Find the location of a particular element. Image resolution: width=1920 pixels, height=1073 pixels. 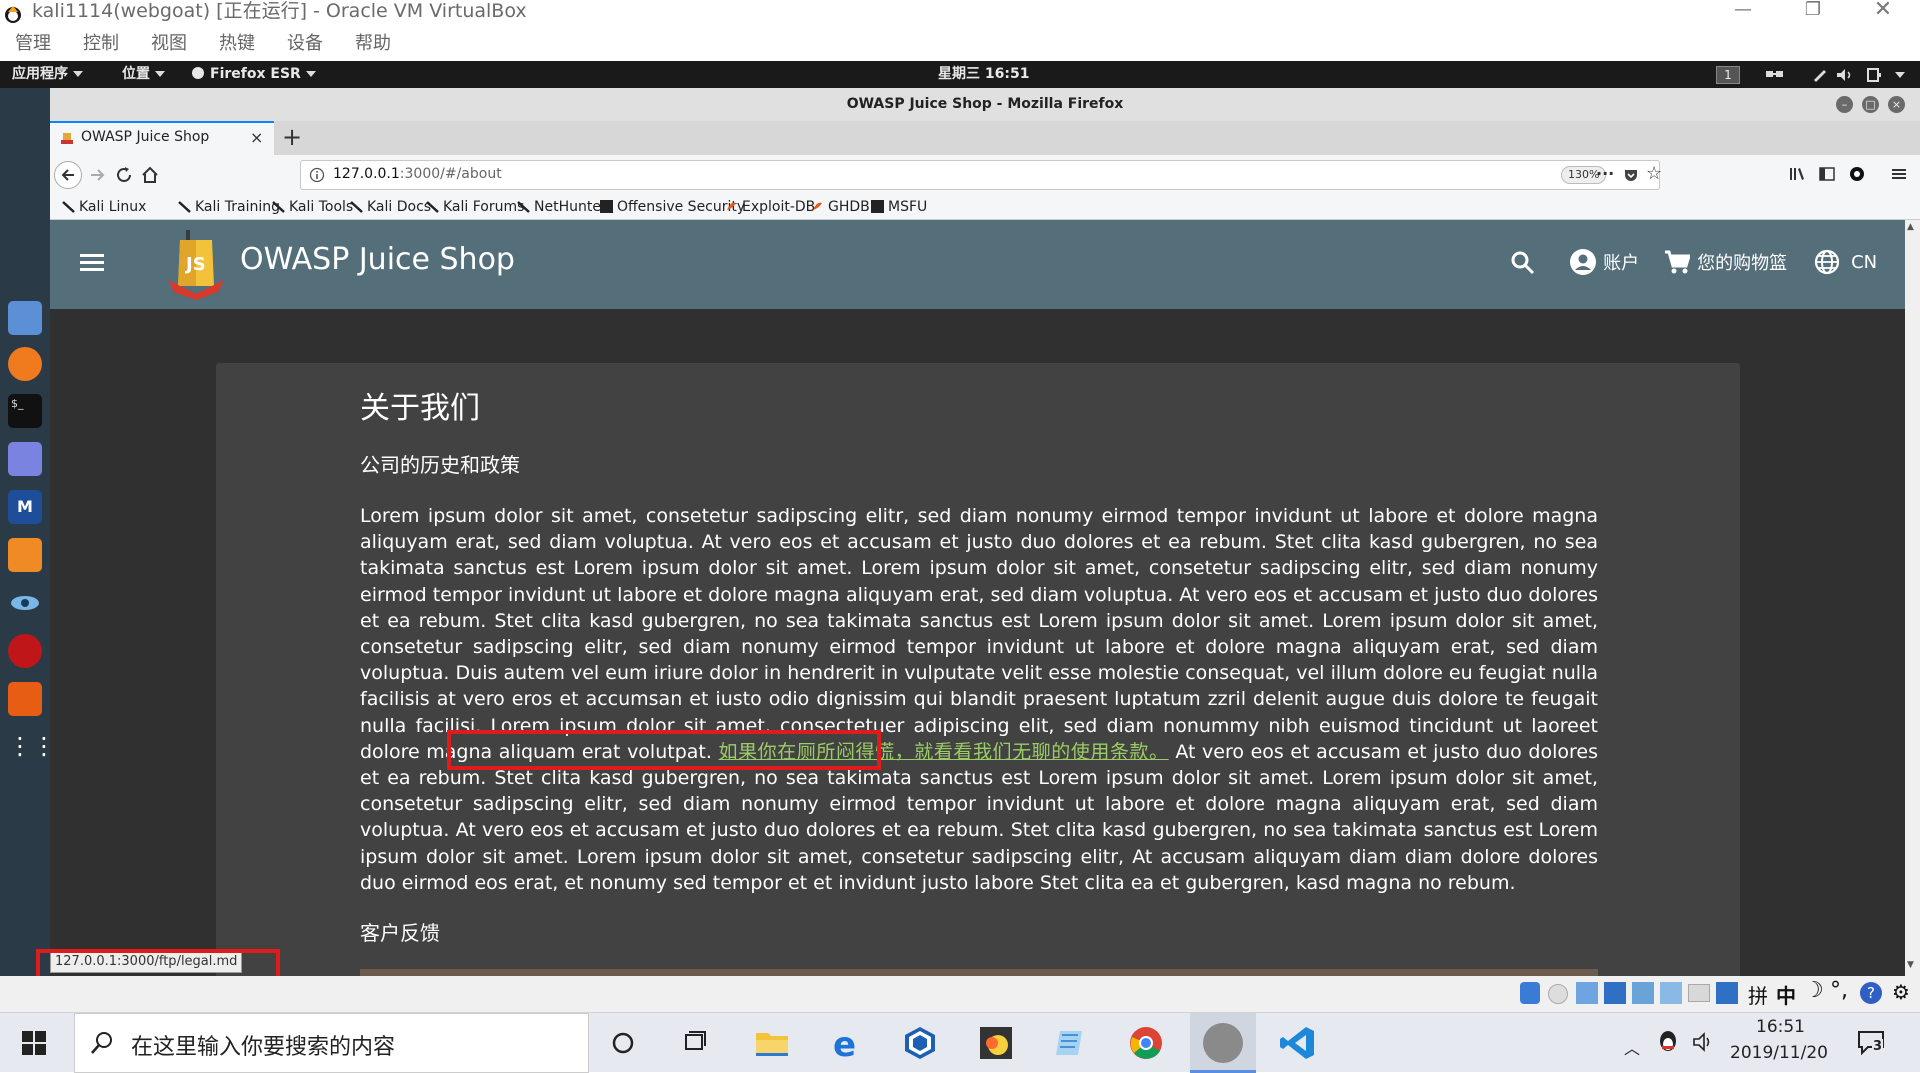

url-text: 127.0.0.1:3000/#/about is located at coordinates (417, 174).